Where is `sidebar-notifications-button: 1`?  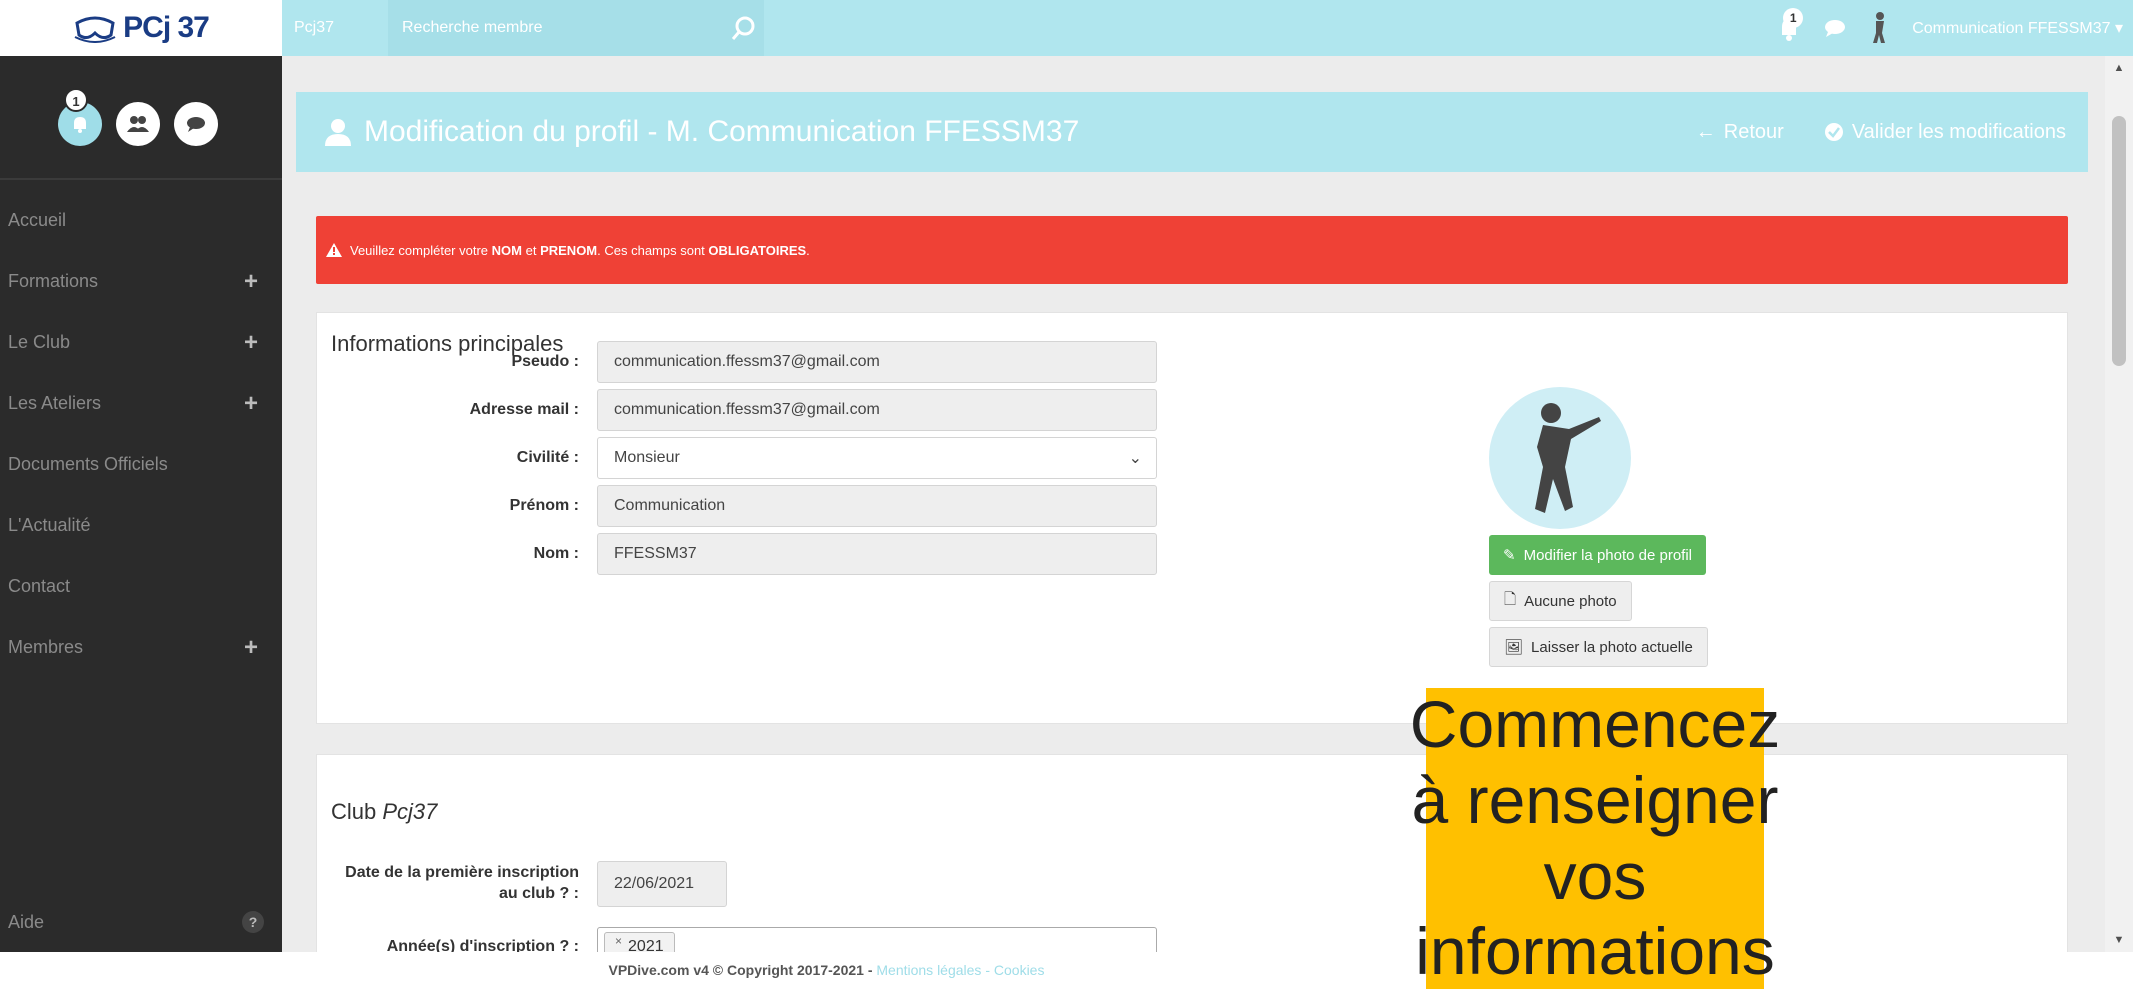
sidebar-notifications-button: 1 is located at coordinates (80, 117).